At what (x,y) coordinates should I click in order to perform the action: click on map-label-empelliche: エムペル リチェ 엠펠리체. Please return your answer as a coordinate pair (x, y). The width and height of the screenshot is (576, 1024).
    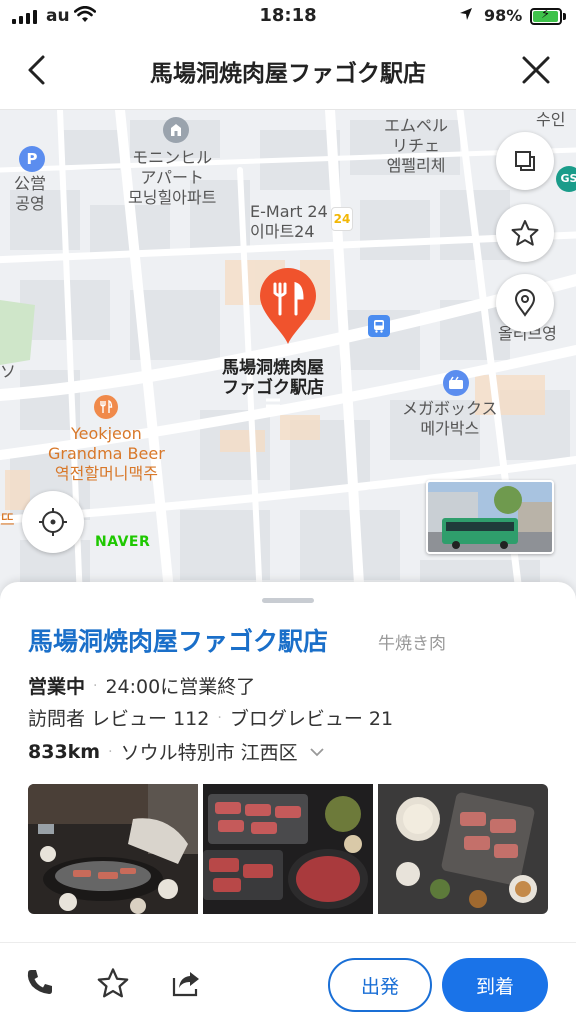
    Looking at the image, I should click on (416, 145).